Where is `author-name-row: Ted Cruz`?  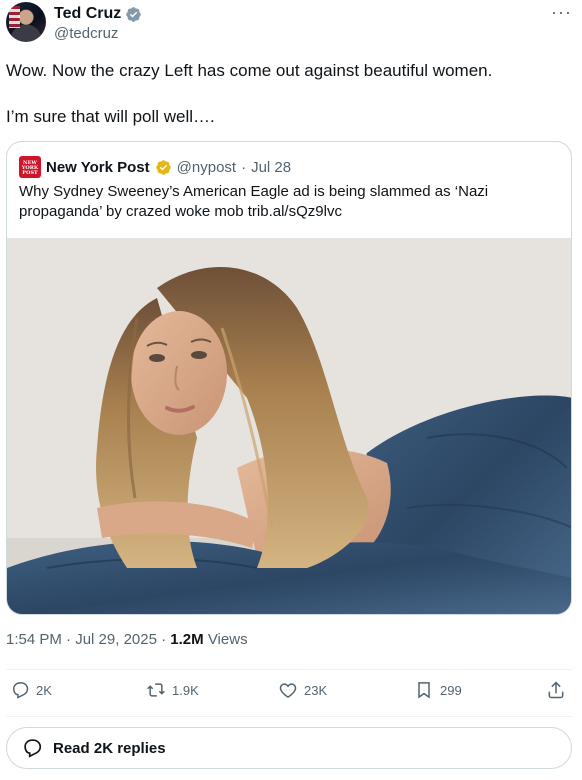 author-name-row: Ted Cruz is located at coordinates (98, 14).